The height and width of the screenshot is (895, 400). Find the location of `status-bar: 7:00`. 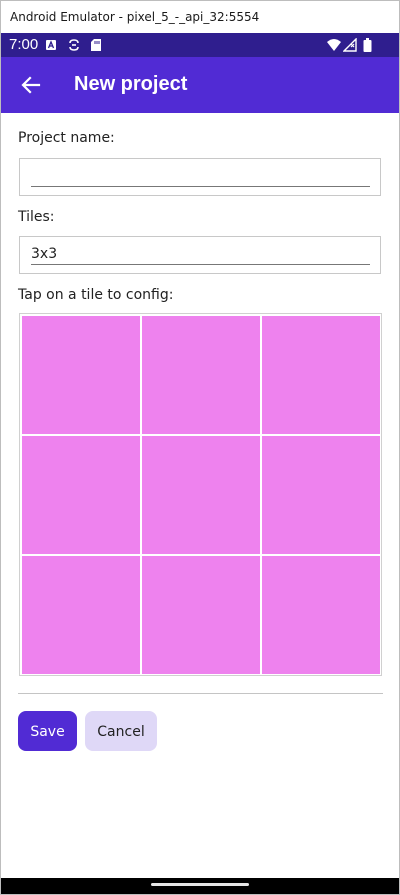

status-bar: 7:00 is located at coordinates (200, 45).